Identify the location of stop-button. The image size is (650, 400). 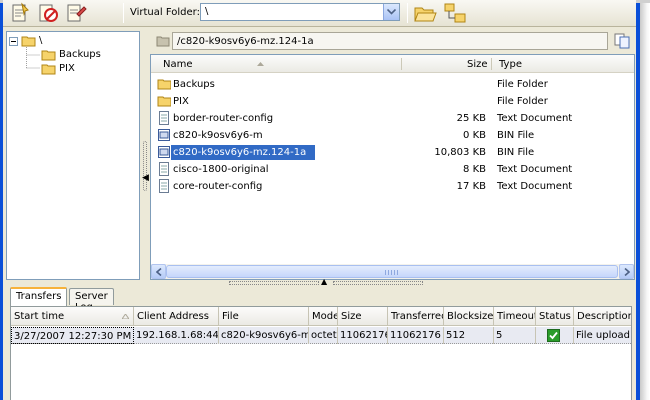
(49, 13).